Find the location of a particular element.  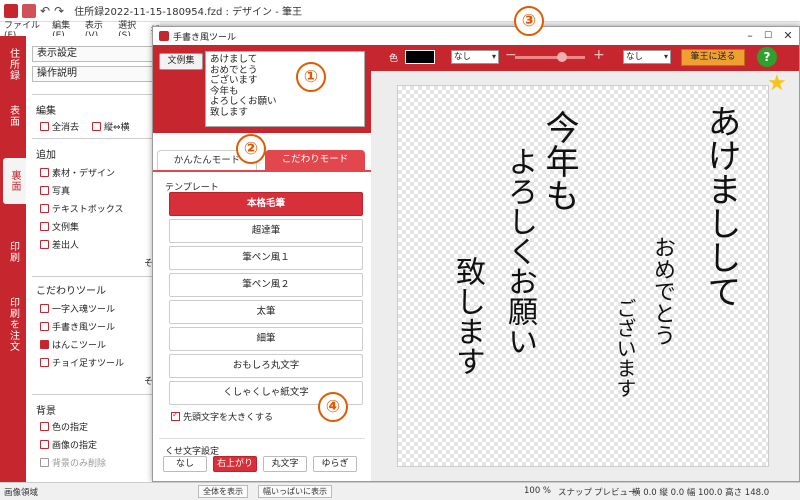

add-photo-item: 写真 is located at coordinates (55, 190).